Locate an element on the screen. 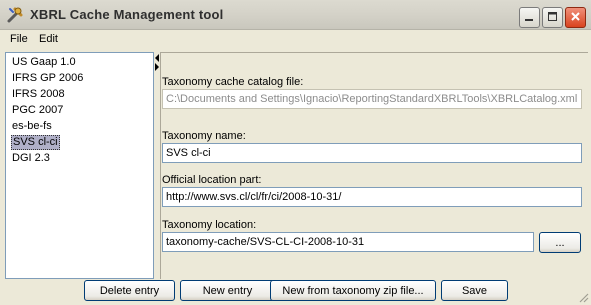 This screenshot has width=591, height=305. list-item: US Gaap 1.0 is located at coordinates (44, 62).